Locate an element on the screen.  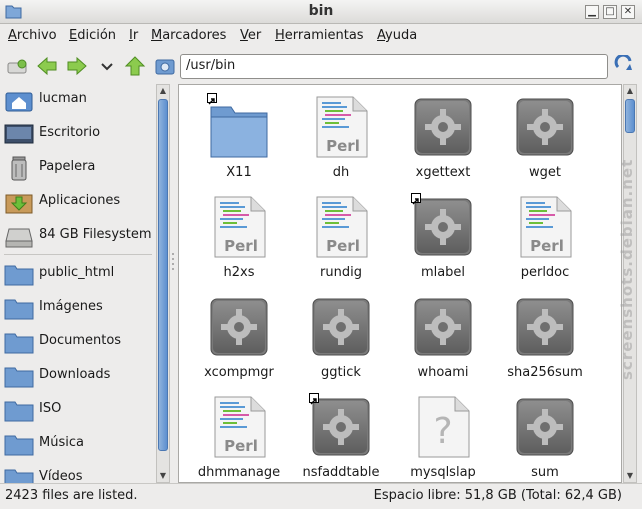
menu-label: Ayuda is located at coordinates (397, 35).